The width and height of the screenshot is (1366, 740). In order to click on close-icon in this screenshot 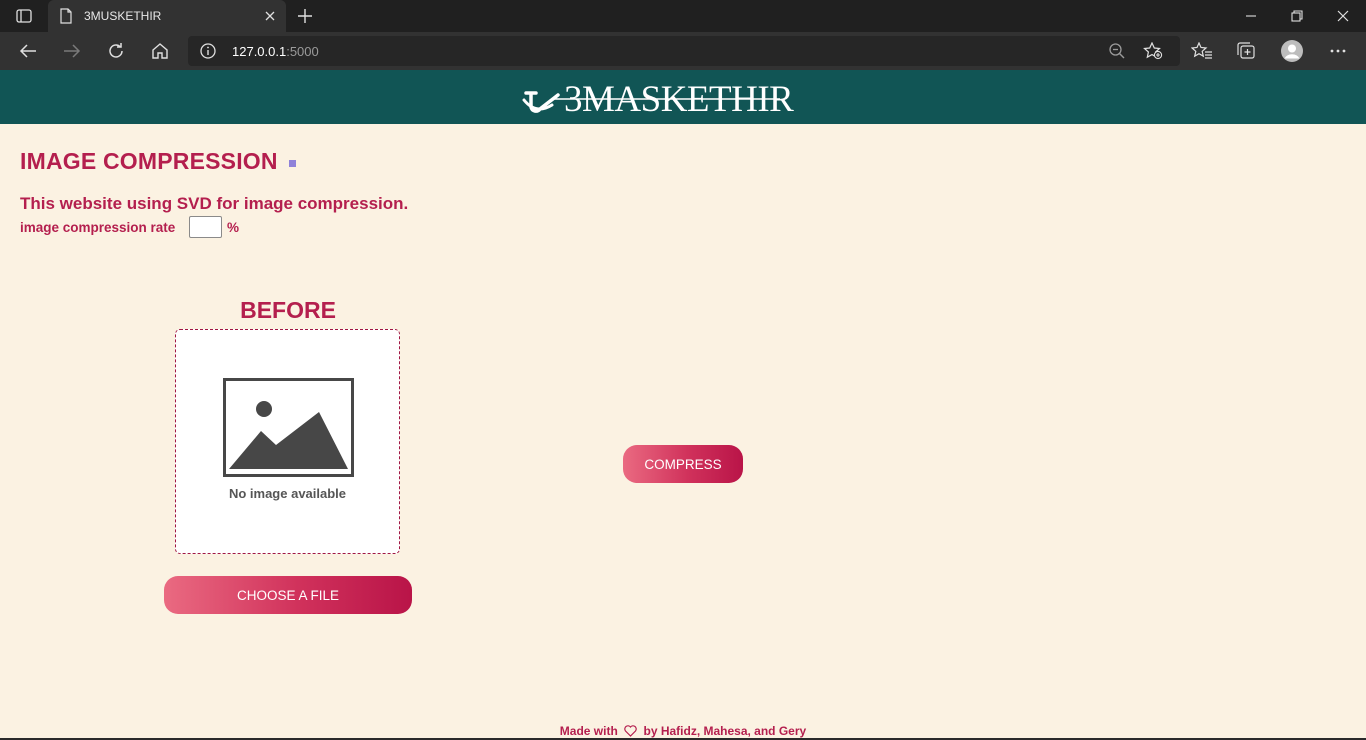, I will do `click(270, 16)`.